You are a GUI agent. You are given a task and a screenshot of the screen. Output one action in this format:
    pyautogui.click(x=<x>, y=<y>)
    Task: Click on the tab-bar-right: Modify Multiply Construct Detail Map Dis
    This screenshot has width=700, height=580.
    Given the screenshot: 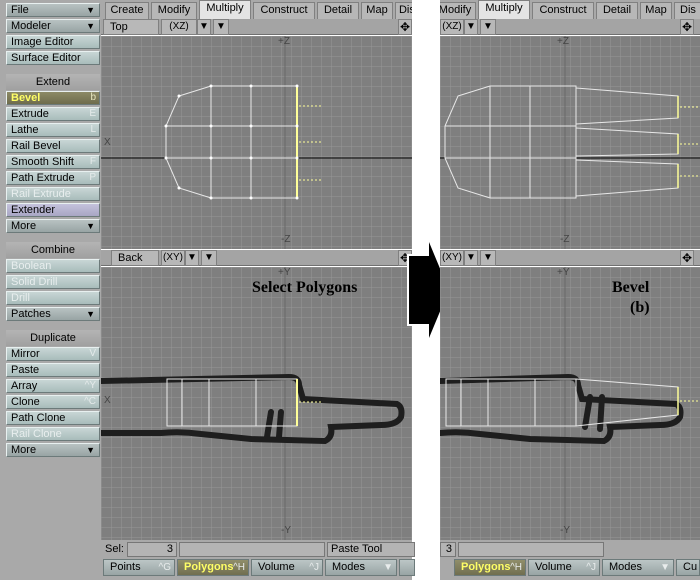 What is the action you would take?
    pyautogui.click(x=570, y=9)
    